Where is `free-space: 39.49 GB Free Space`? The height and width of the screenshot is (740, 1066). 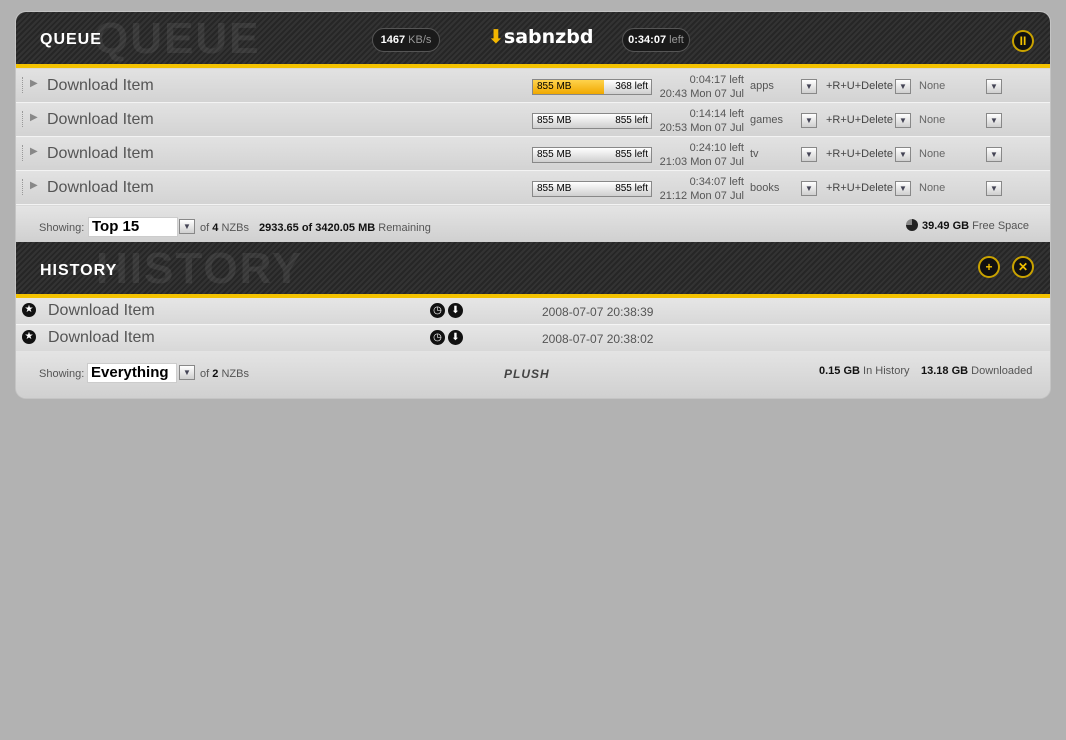
free-space: 39.49 GB Free Space is located at coordinates (967, 225).